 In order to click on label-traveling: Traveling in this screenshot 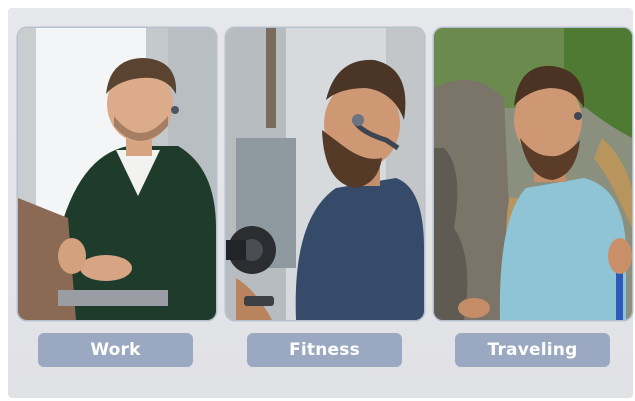, I will do `click(532, 350)`.